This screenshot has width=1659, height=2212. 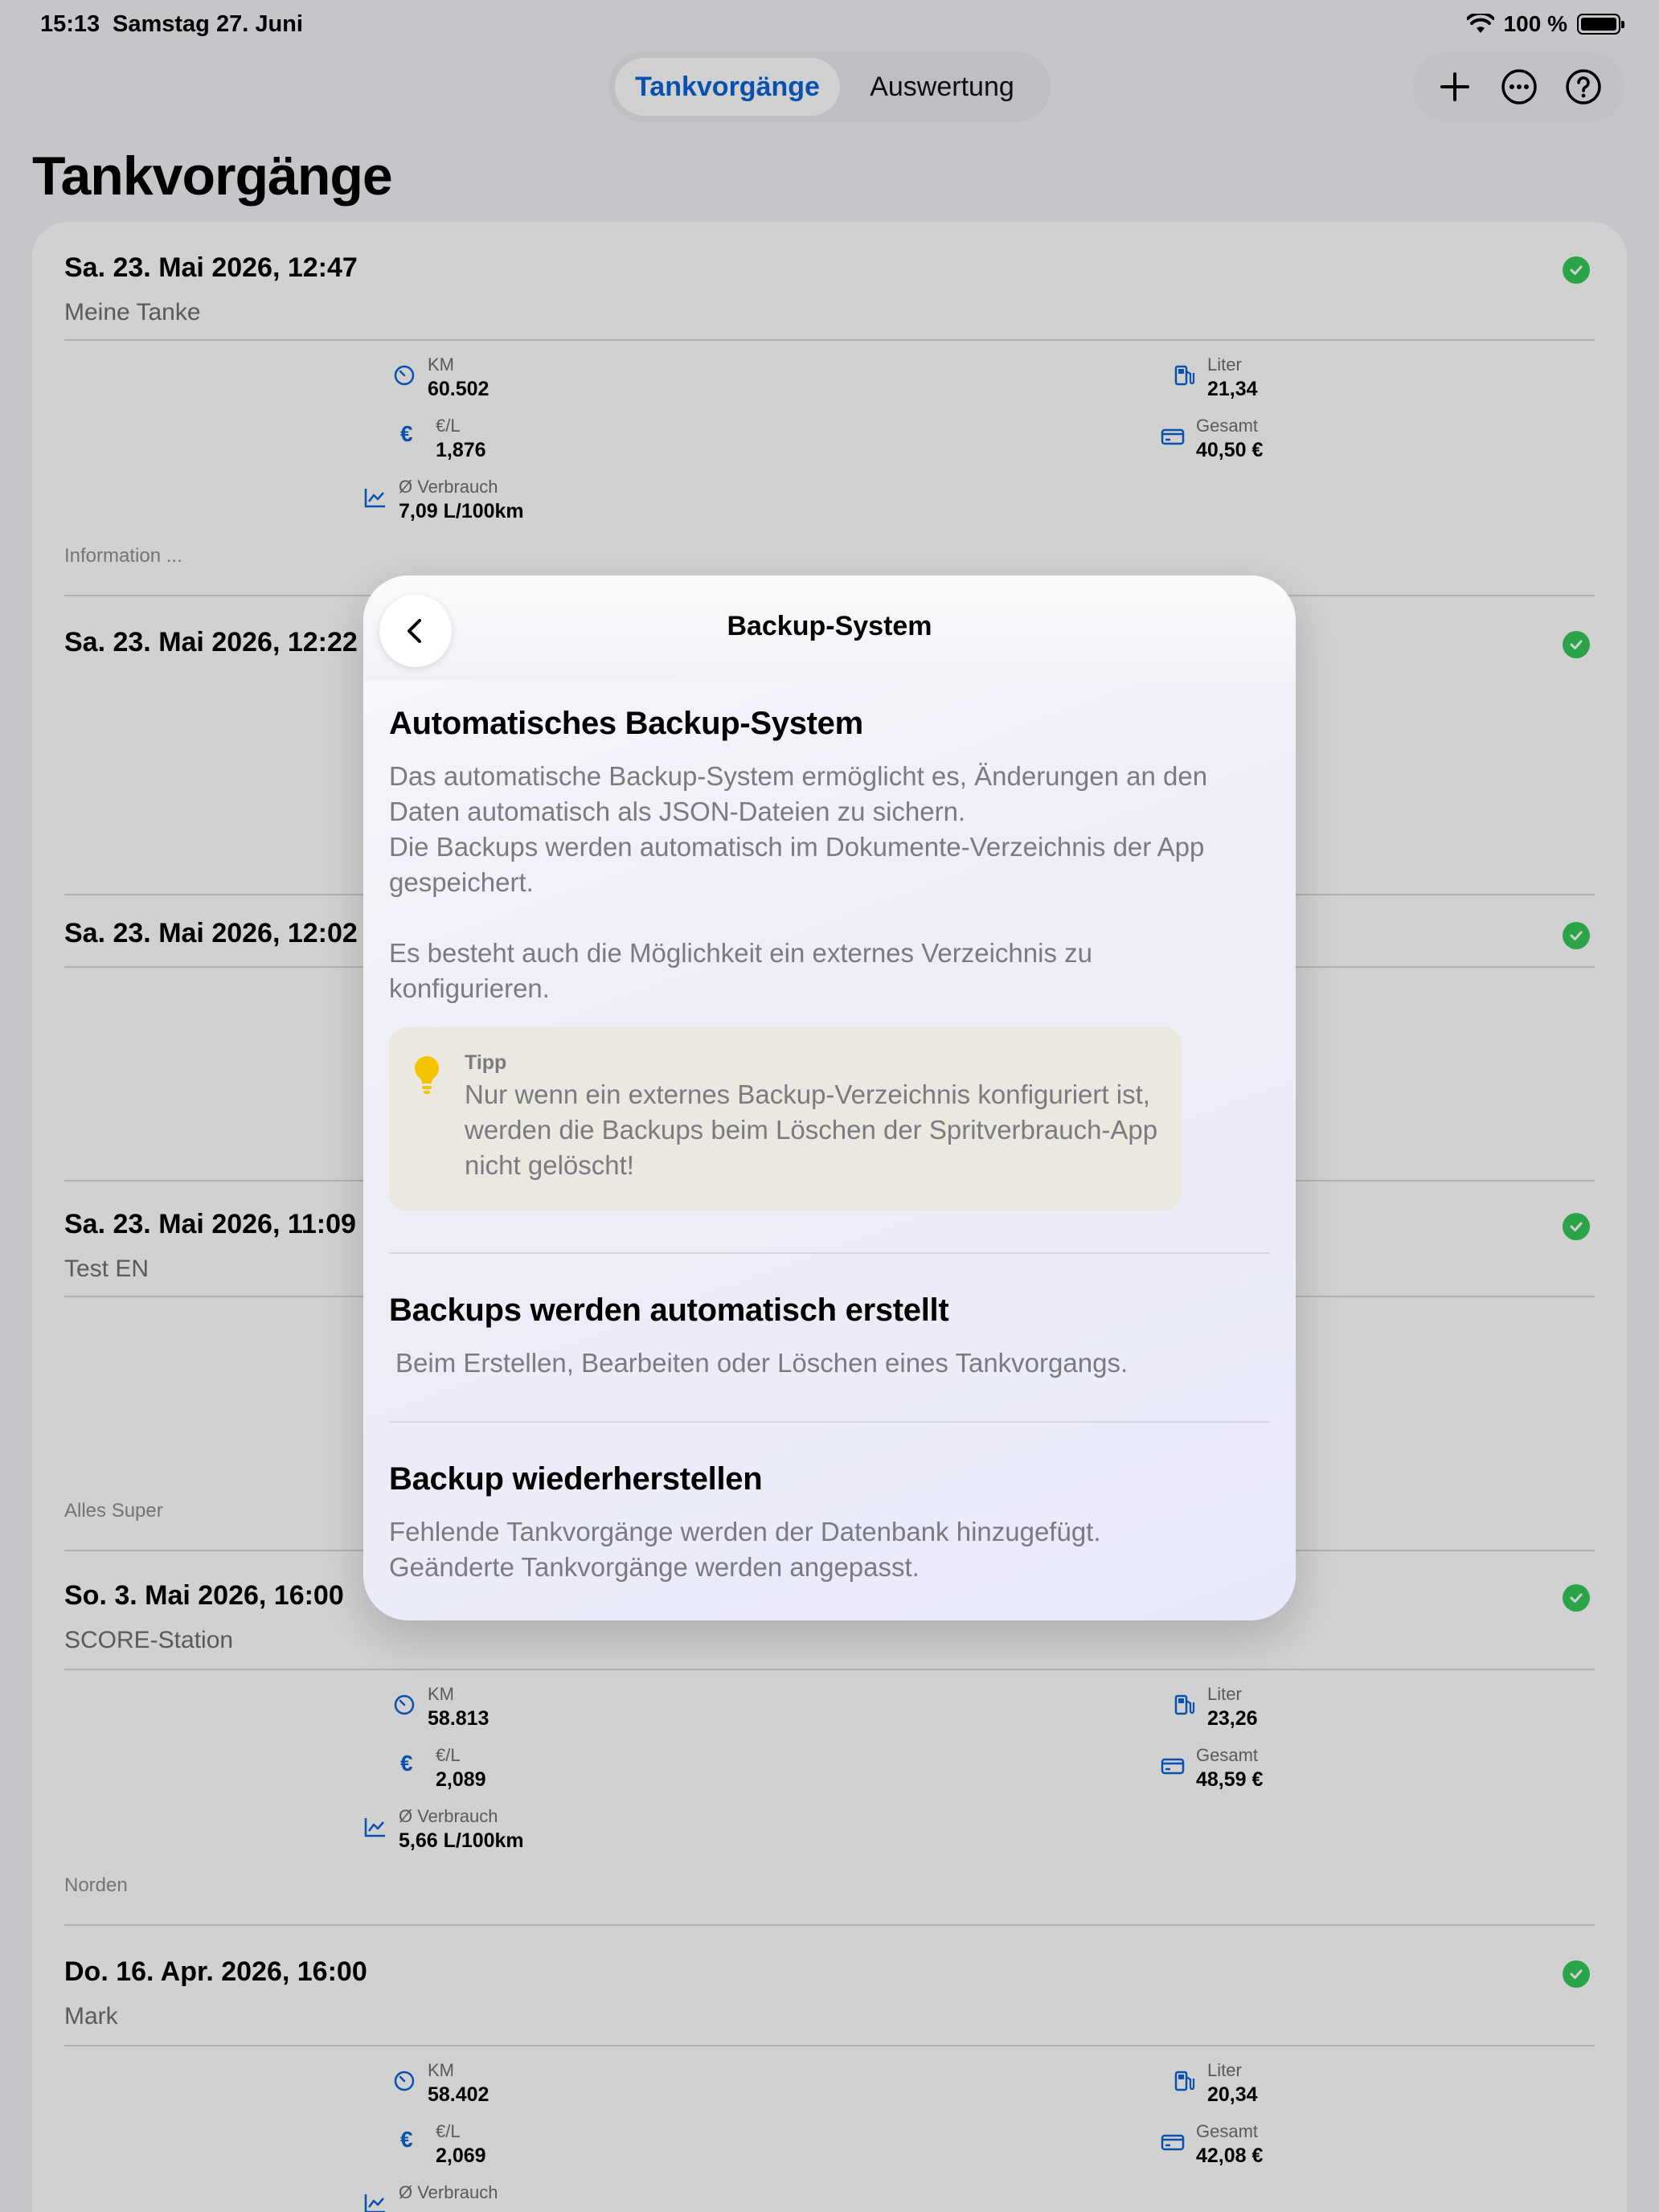 I want to click on section-heading: Automatisches Backup-System, so click(x=626, y=723).